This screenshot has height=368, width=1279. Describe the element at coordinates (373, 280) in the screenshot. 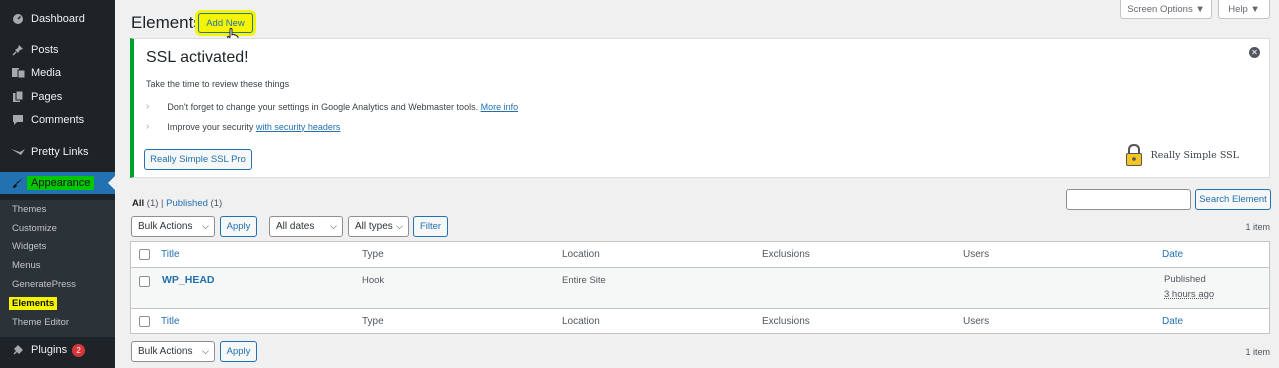

I see `row-type: Hook` at that location.